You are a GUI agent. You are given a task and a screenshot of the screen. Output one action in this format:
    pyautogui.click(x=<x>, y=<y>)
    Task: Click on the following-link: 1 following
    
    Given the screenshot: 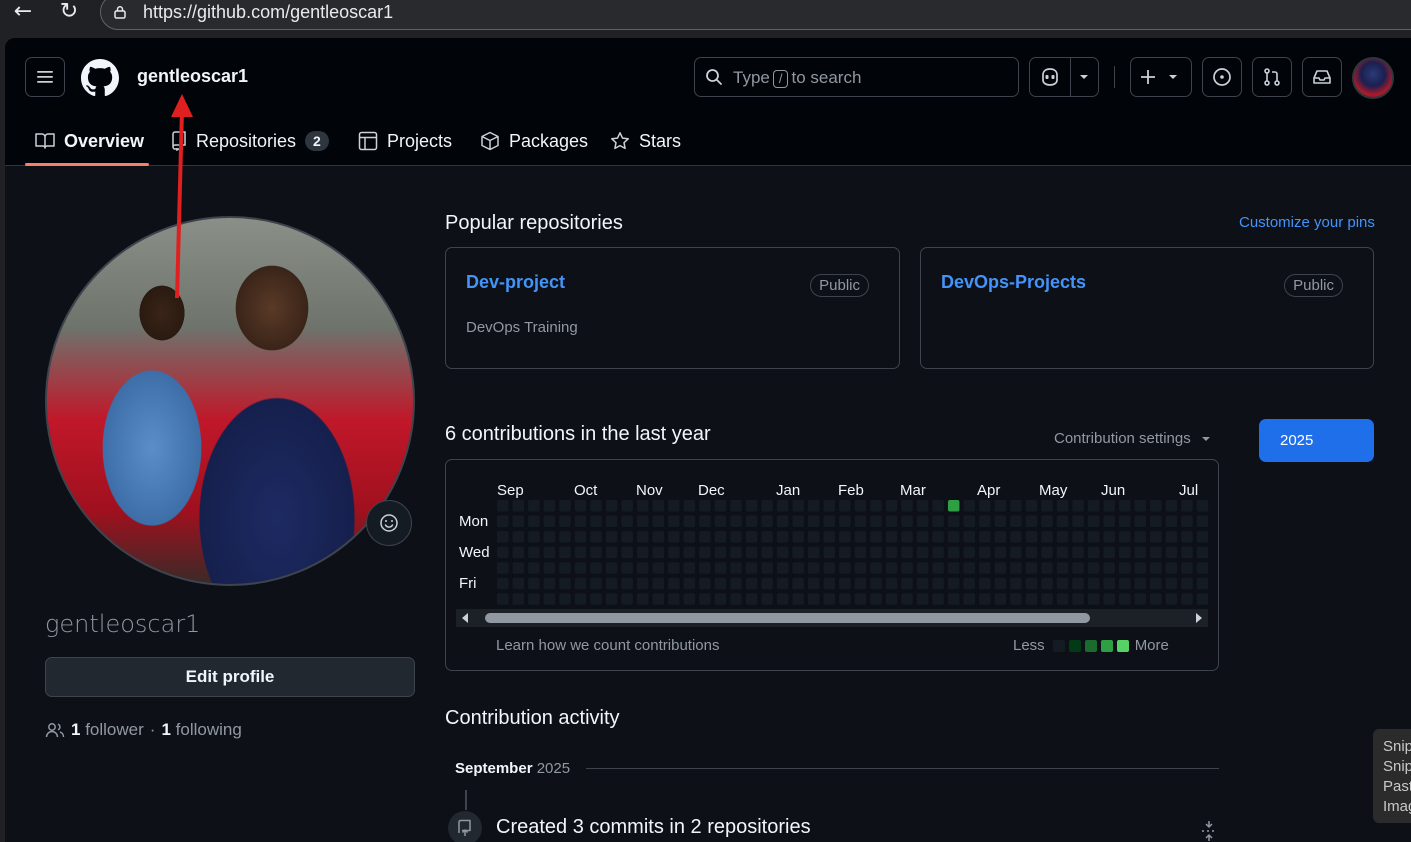 What is the action you would take?
    pyautogui.click(x=201, y=730)
    